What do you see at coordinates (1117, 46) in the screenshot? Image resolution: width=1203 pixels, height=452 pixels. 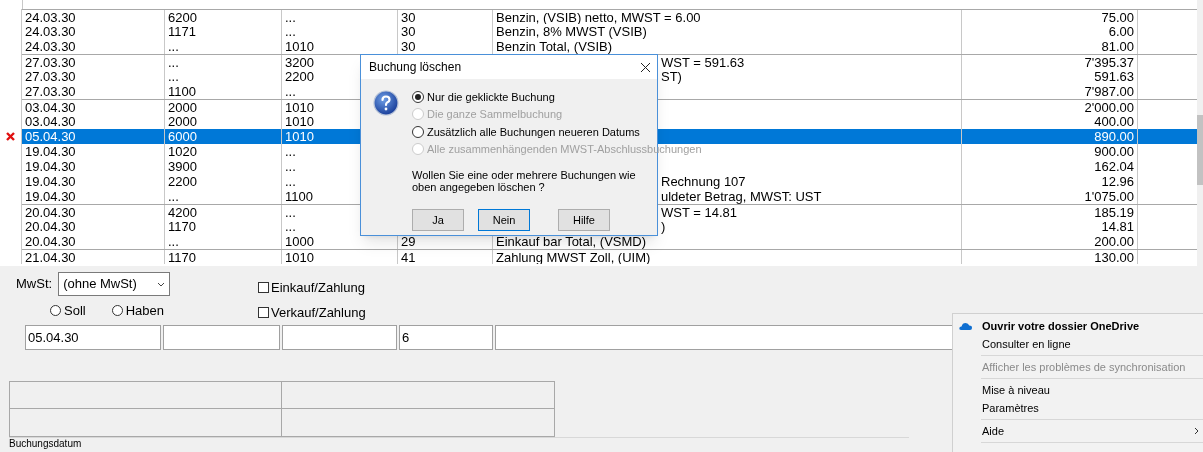 I see `amount-cell: 81.00` at bounding box center [1117, 46].